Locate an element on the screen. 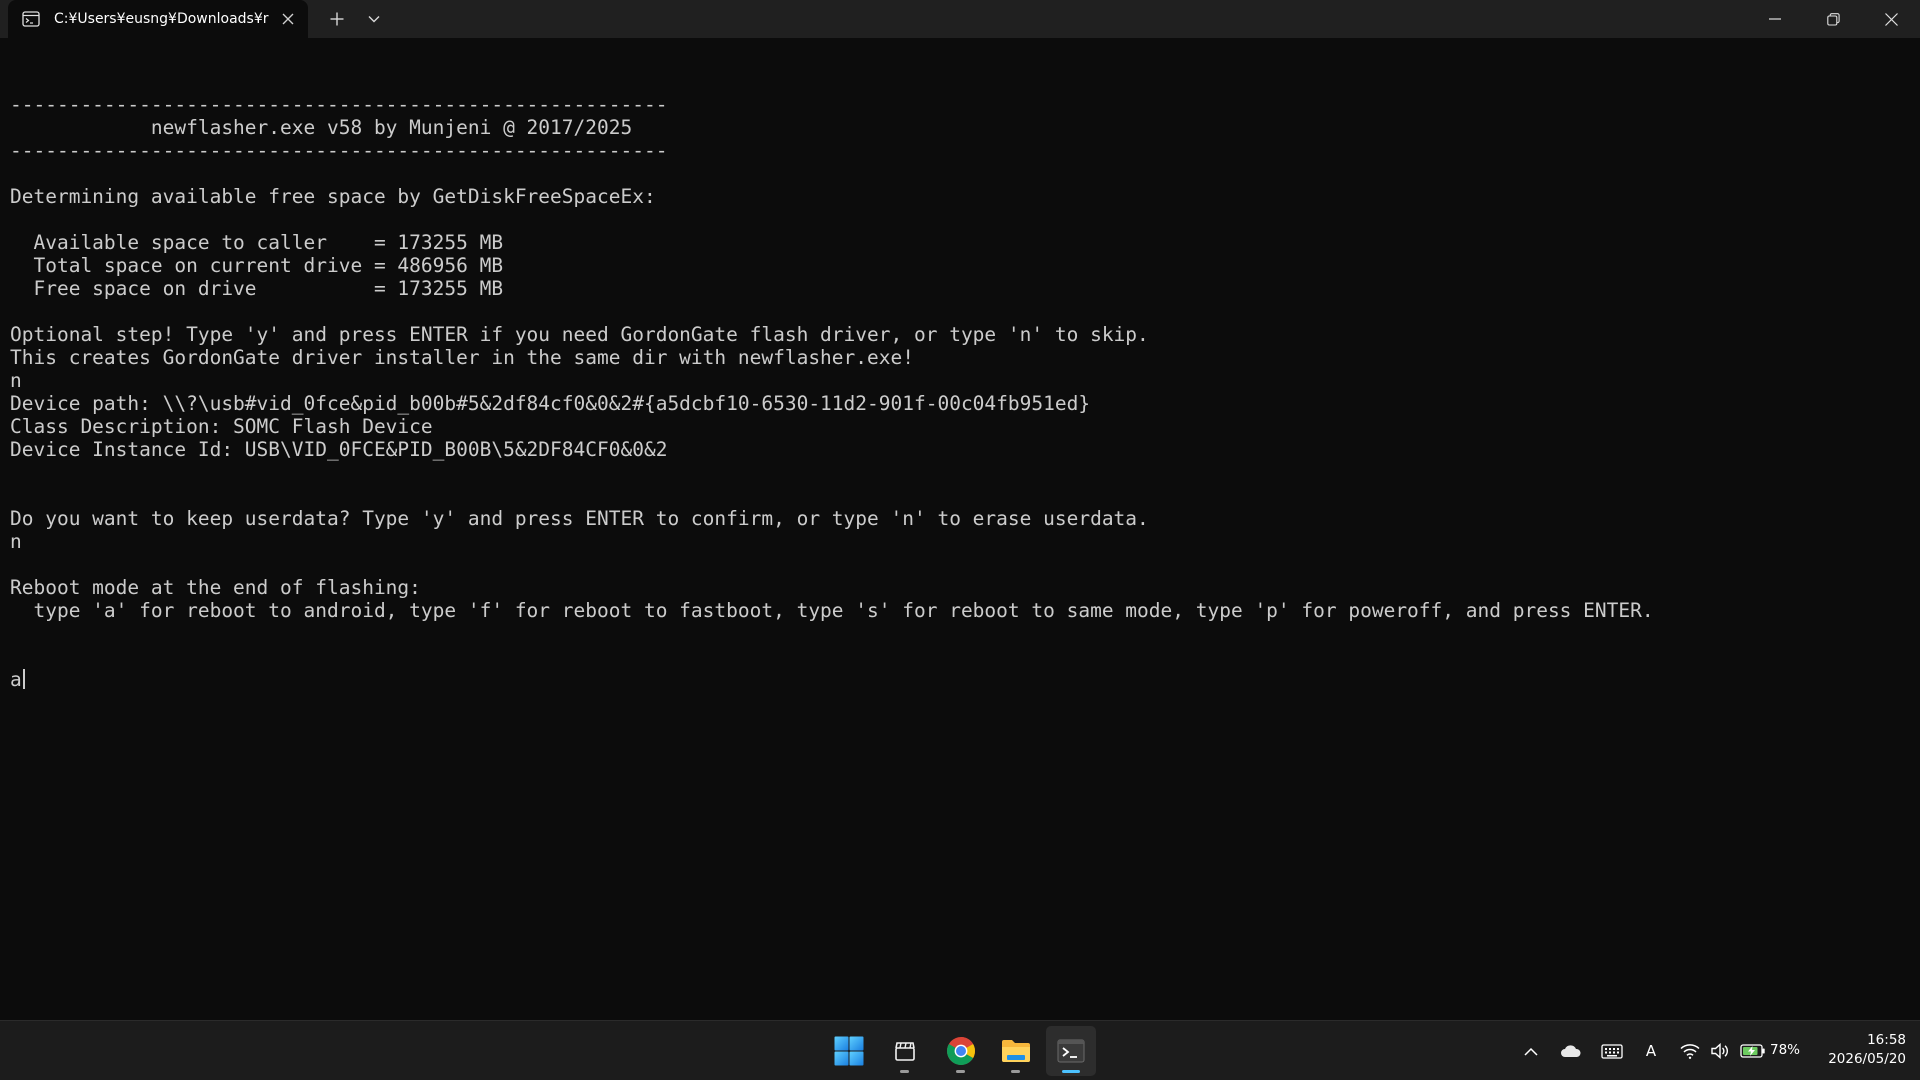  tab-close-button is located at coordinates (288, 19).